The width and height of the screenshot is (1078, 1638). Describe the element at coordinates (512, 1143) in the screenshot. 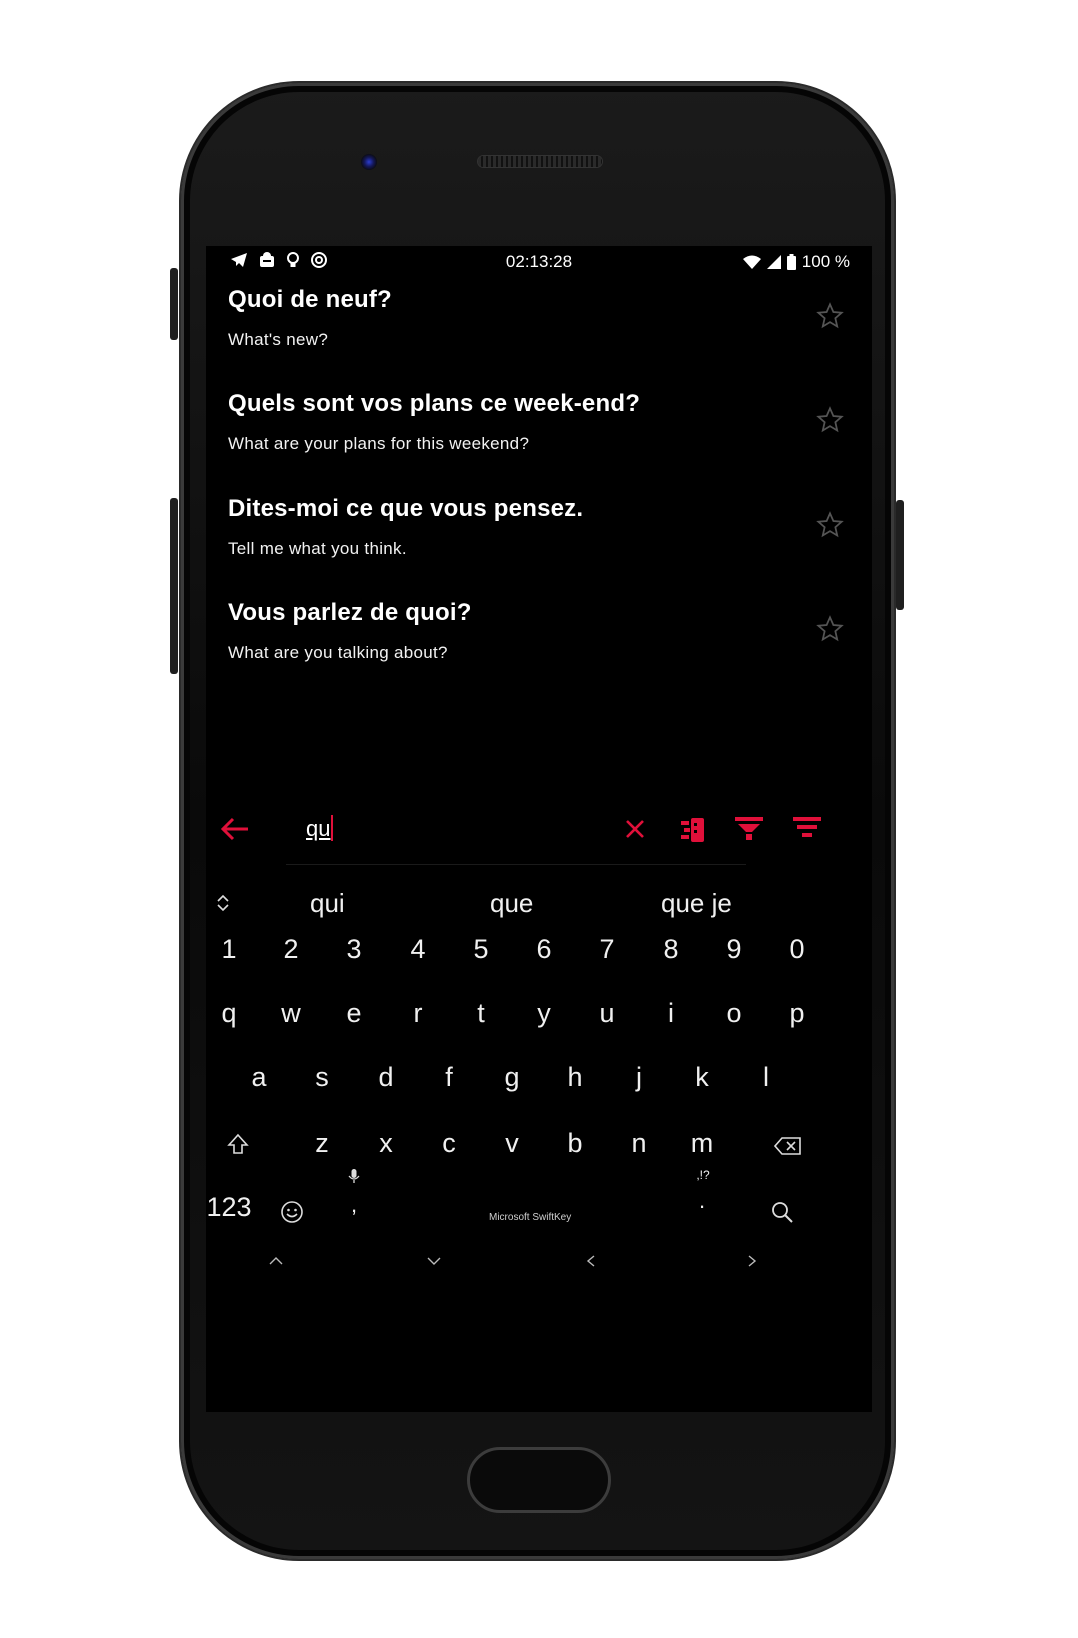

I see `key-v: v` at that location.